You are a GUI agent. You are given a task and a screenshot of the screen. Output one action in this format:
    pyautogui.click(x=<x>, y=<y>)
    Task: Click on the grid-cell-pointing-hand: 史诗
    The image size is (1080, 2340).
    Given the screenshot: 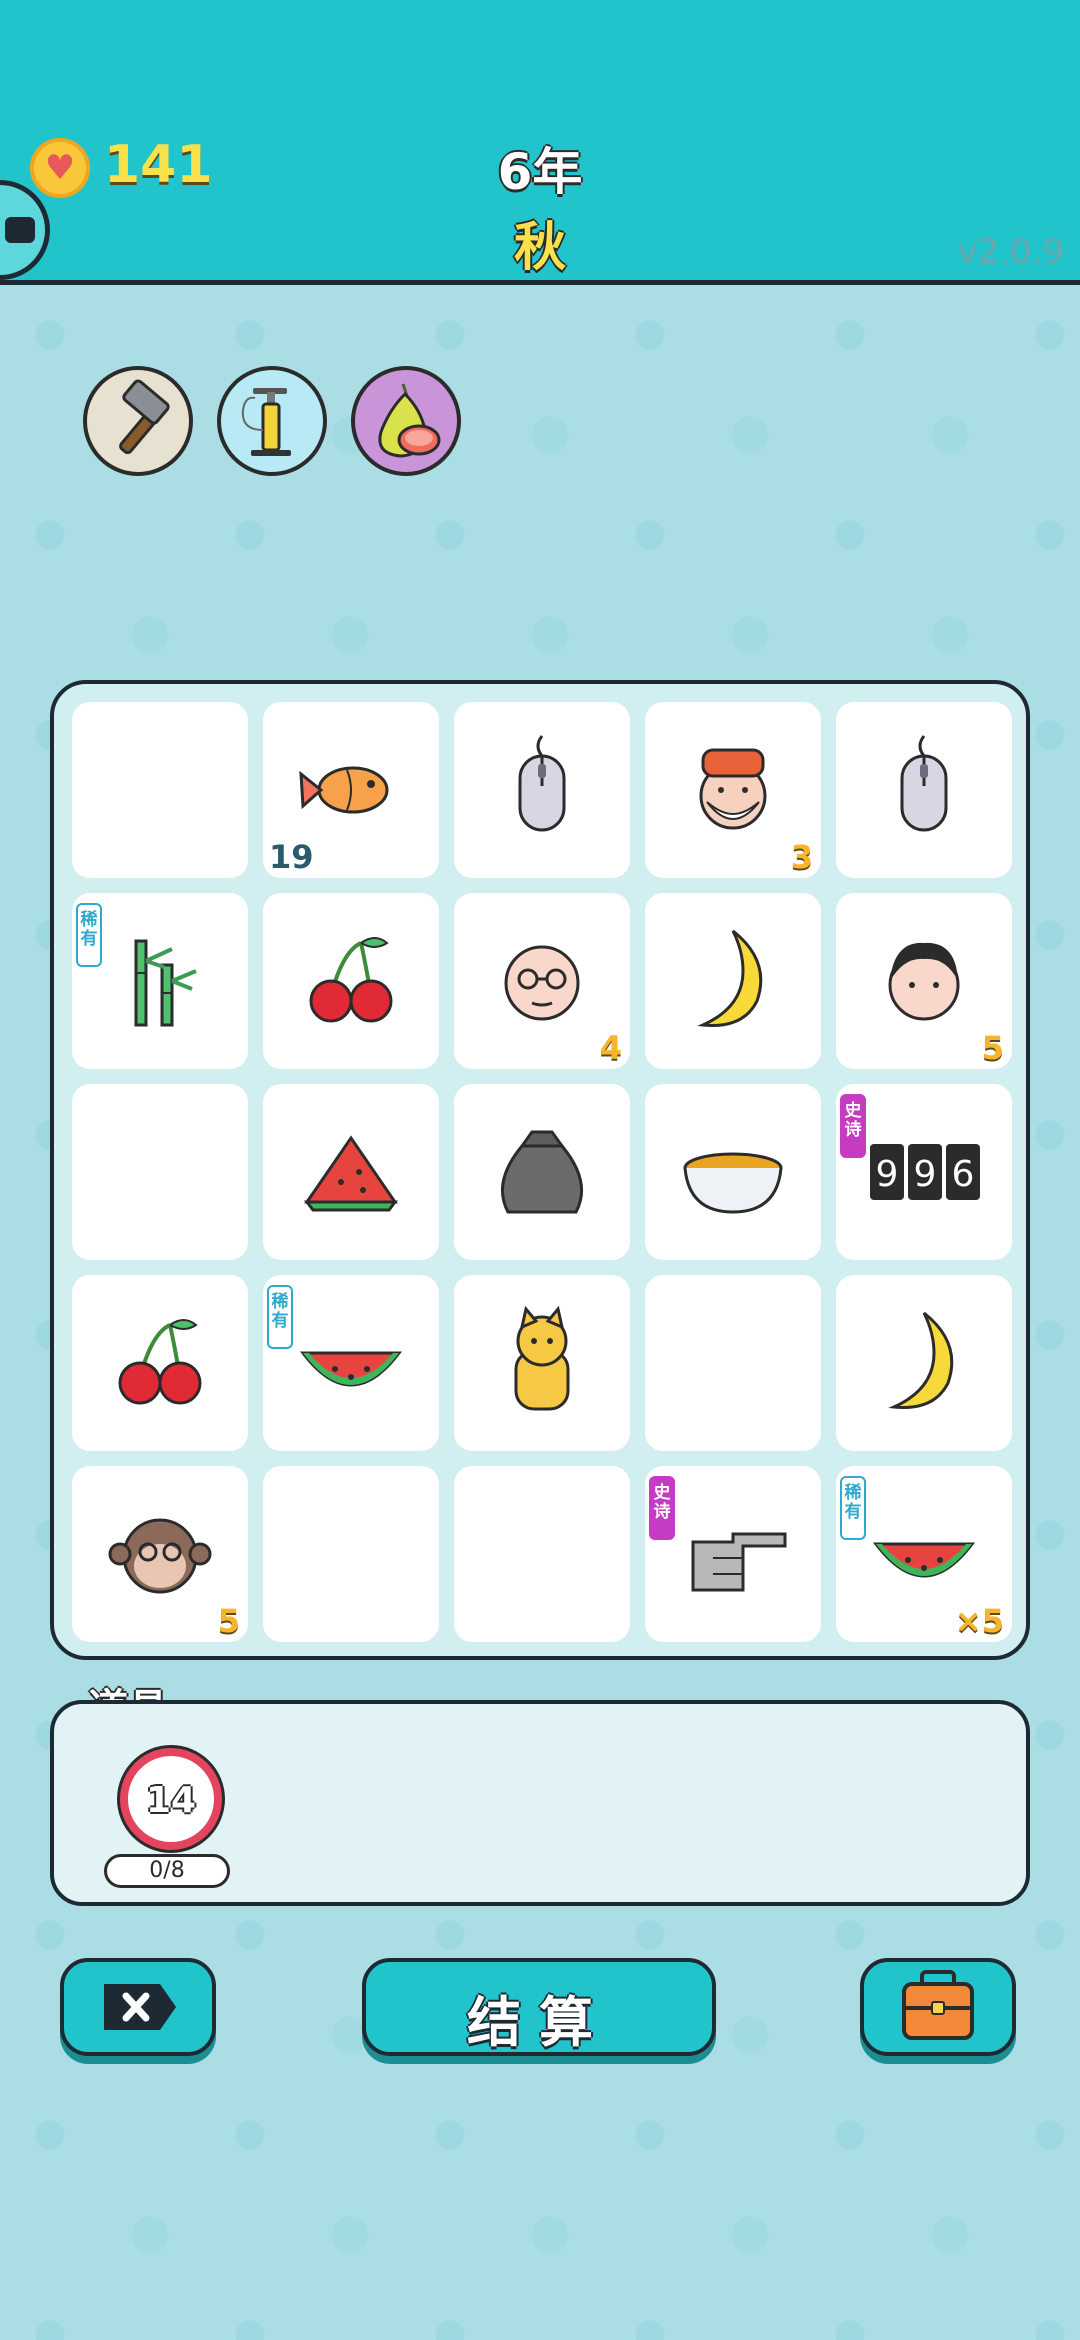 What is the action you would take?
    pyautogui.click(x=733, y=1554)
    